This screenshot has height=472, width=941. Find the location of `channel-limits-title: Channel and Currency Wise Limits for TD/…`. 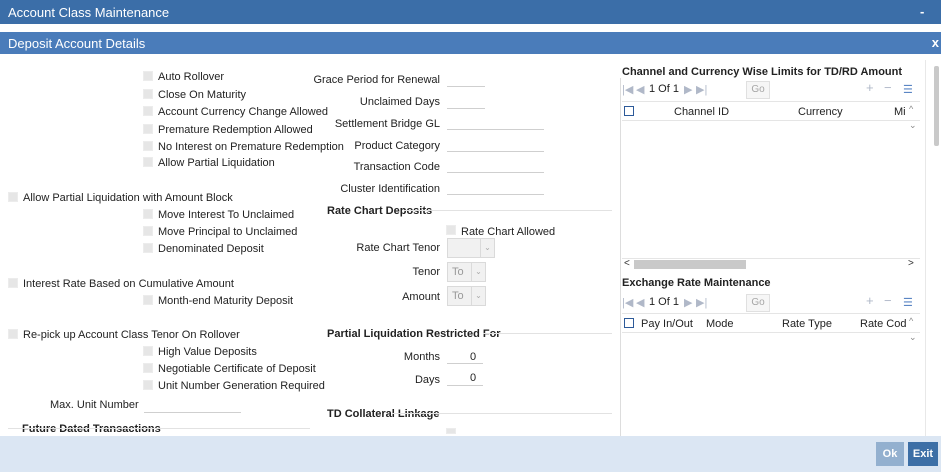

channel-limits-title: Channel and Currency Wise Limits for TD/… is located at coordinates (762, 72).